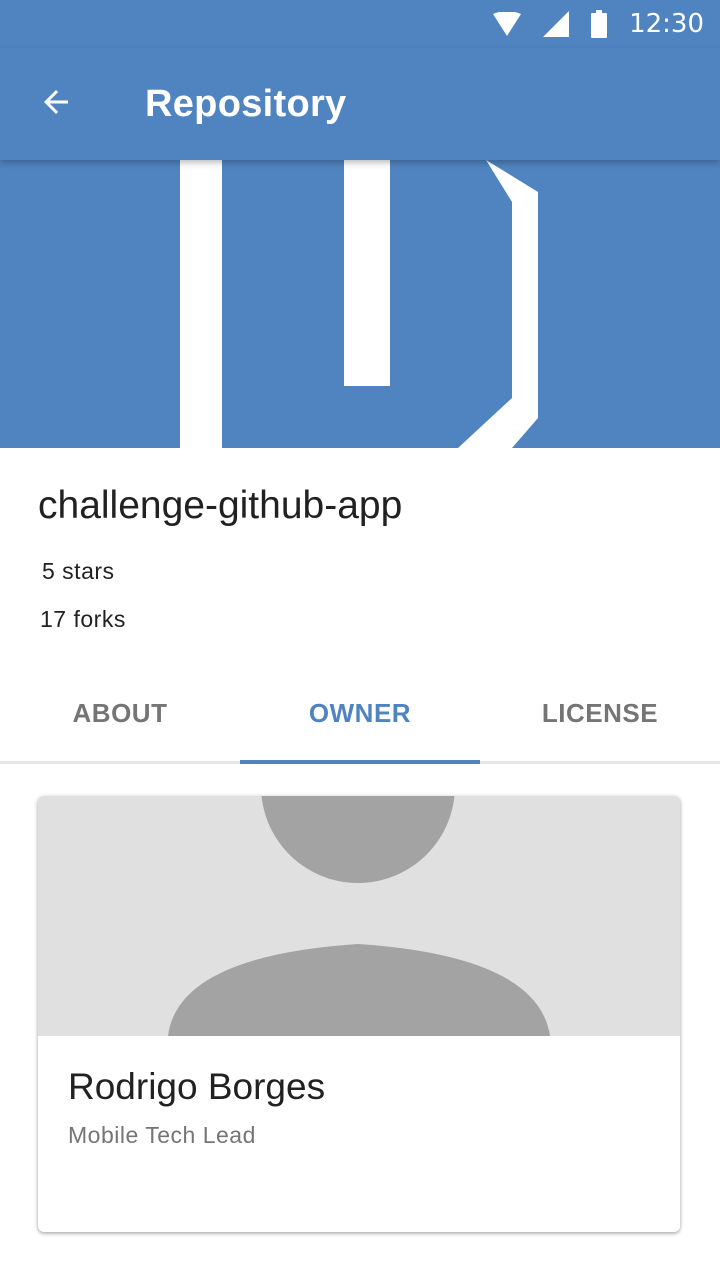  Describe the element at coordinates (600, 713) in the screenshot. I see `tab-license: LICENSE` at that location.